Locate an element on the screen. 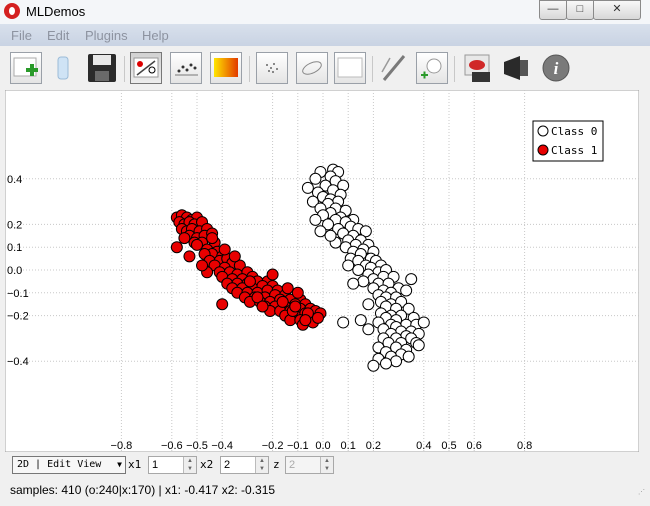 The image size is (650, 506). add-point-icon is located at coordinates (431, 68).